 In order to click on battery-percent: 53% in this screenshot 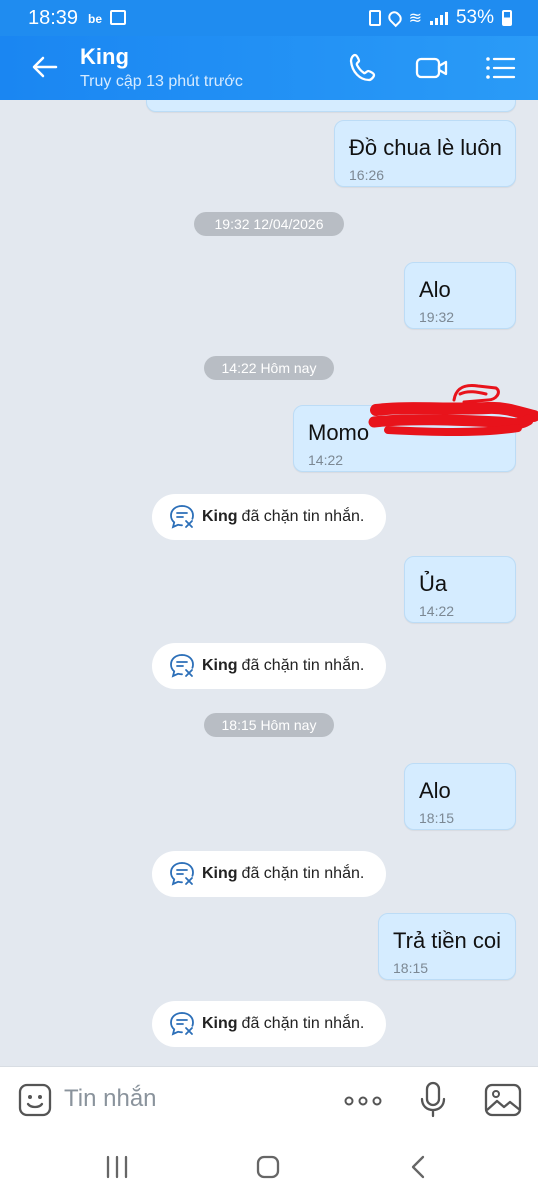, I will do `click(474, 17)`.